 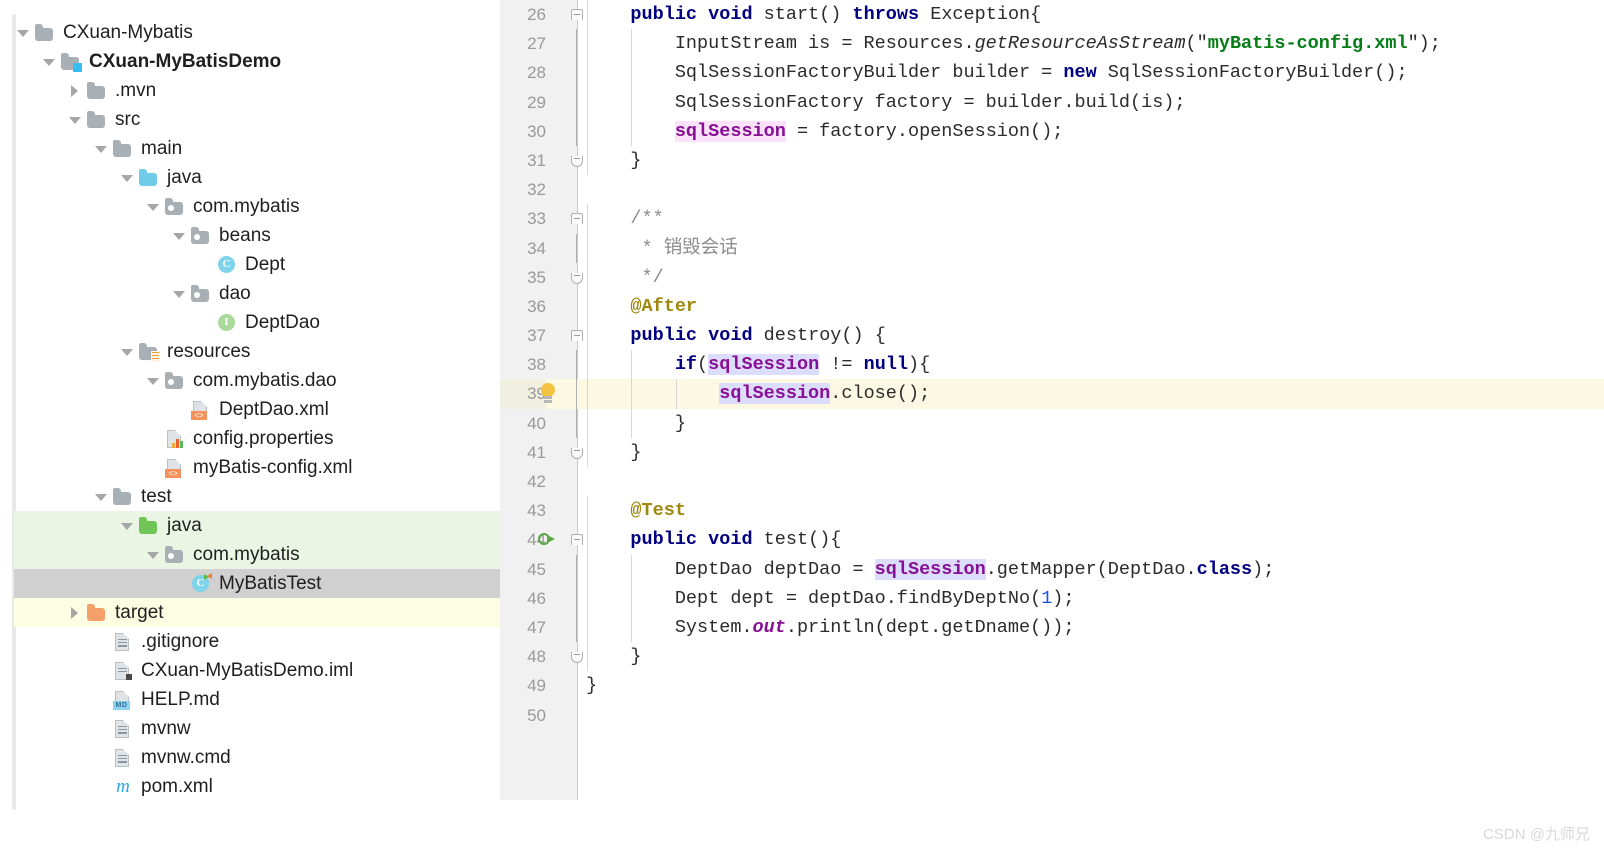 I want to click on tree-item-target: target, so click(x=257, y=612).